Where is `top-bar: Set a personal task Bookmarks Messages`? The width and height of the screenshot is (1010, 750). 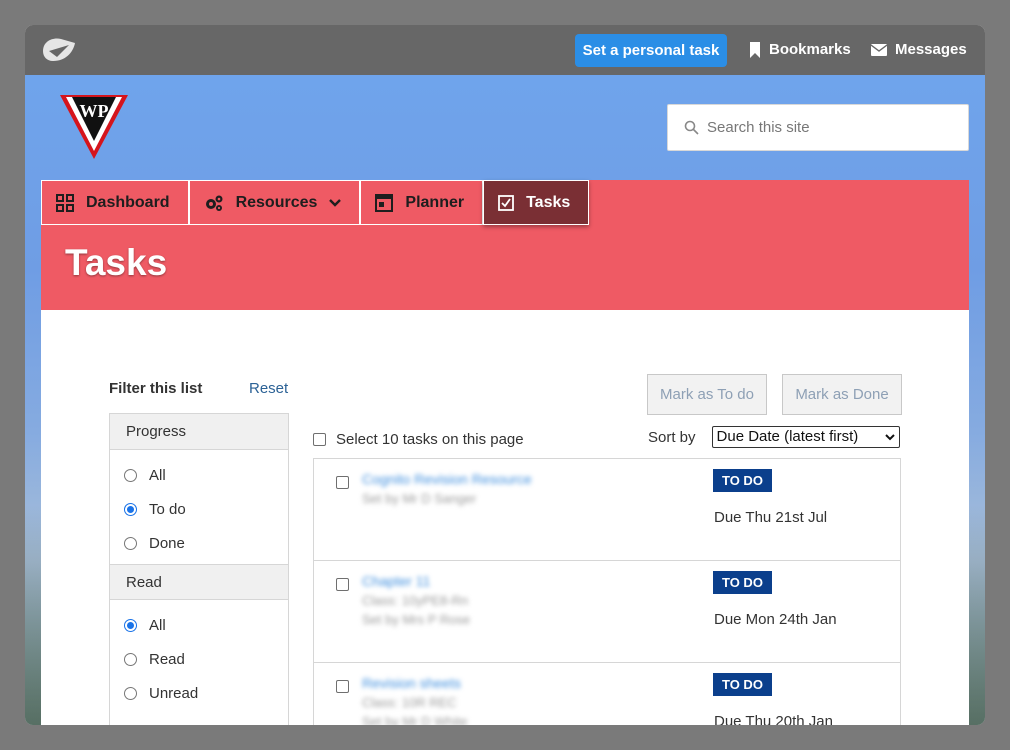 top-bar: Set a personal task Bookmarks Messages is located at coordinates (505, 50).